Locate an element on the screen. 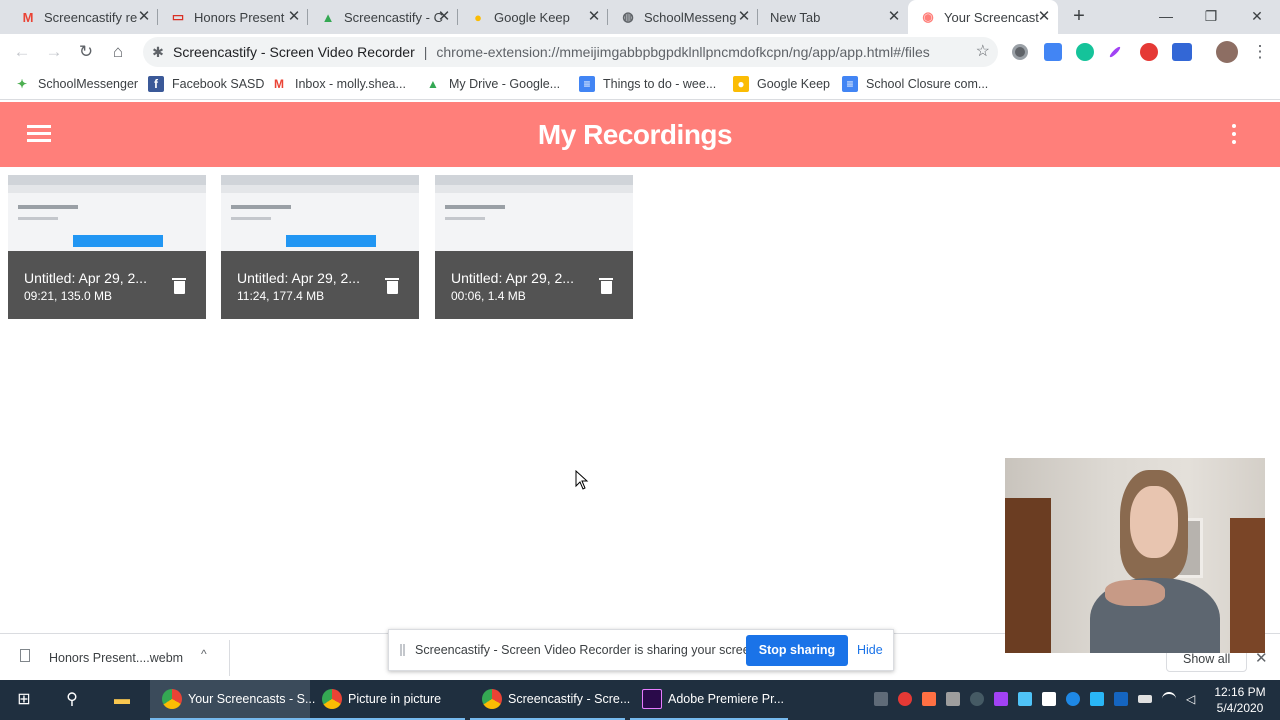 This screenshot has width=1280, height=720. windows-start-icon: ⊞ is located at coordinates (24, 700).